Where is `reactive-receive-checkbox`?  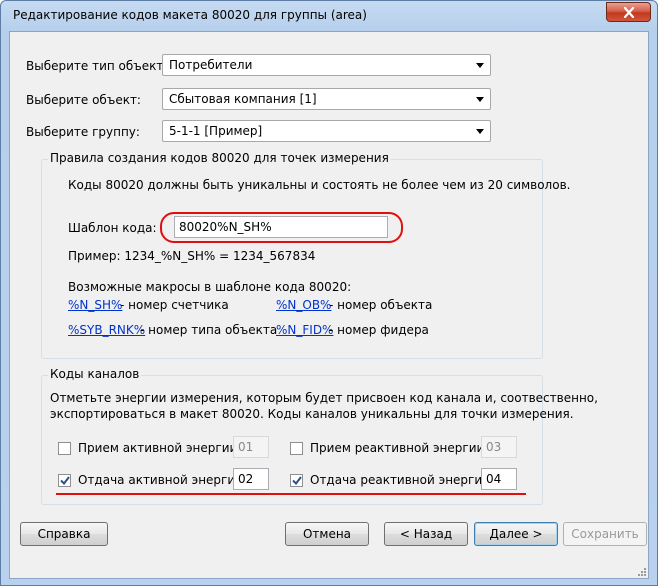
reactive-receive-checkbox is located at coordinates (296, 448).